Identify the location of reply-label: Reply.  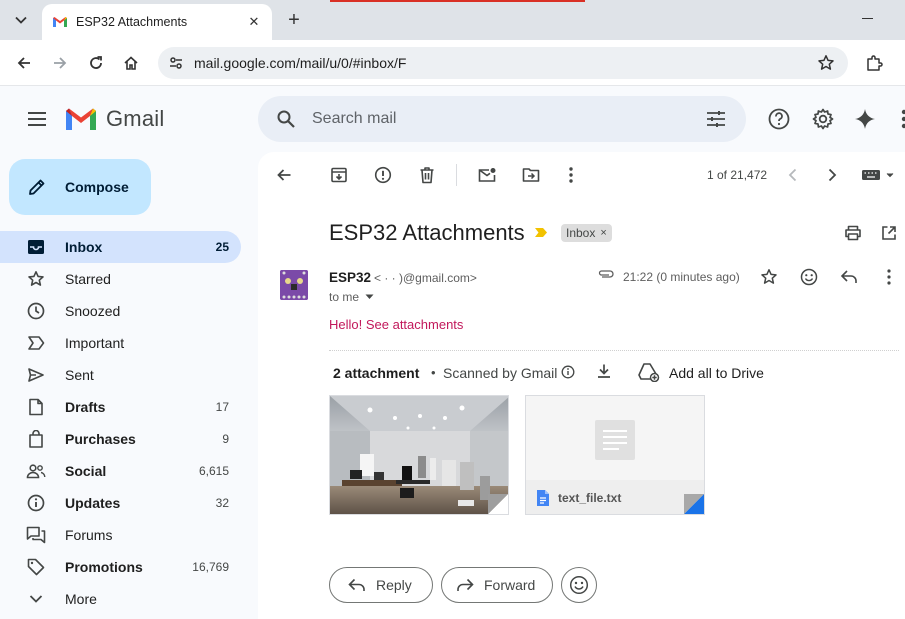
(394, 585).